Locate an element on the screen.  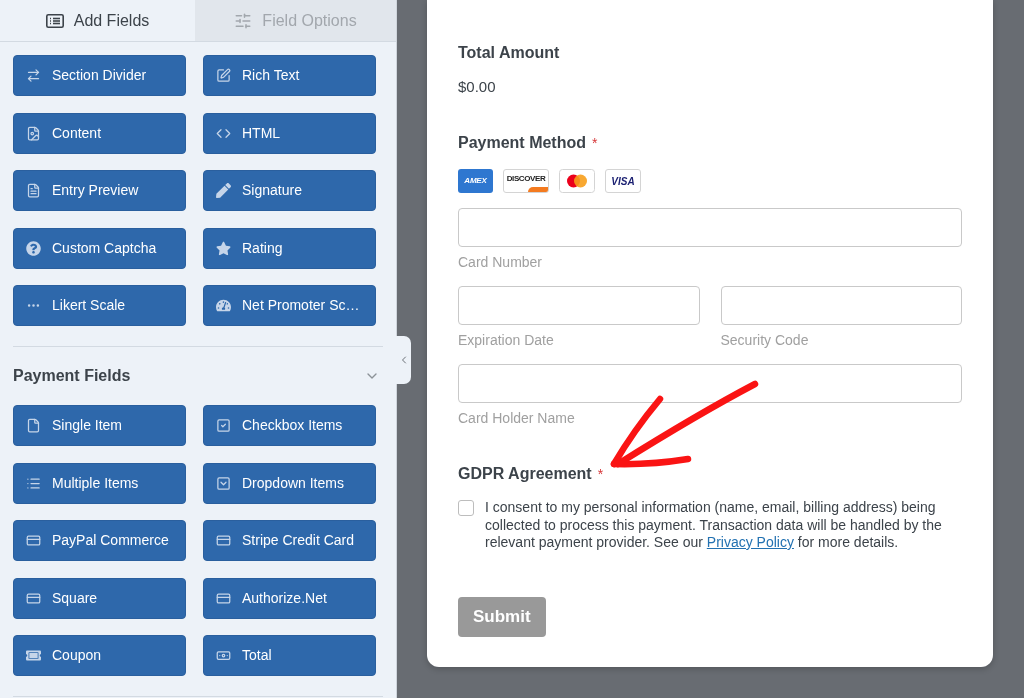
field-button: HTML is located at coordinates (289, 133).